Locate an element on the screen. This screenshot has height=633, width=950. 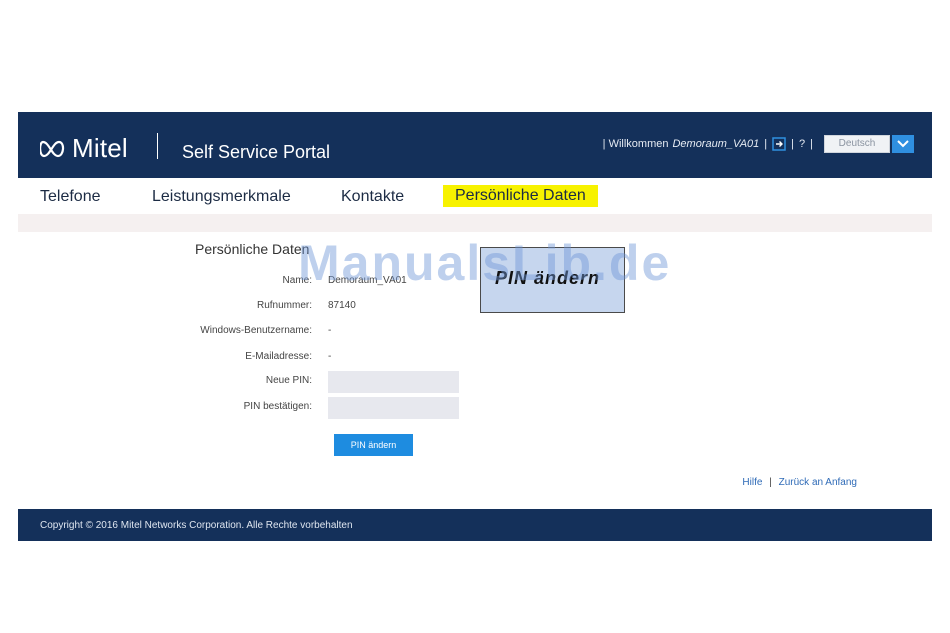
footer-links: Hilfe | Zurück an Anfang is located at coordinates (799, 482).